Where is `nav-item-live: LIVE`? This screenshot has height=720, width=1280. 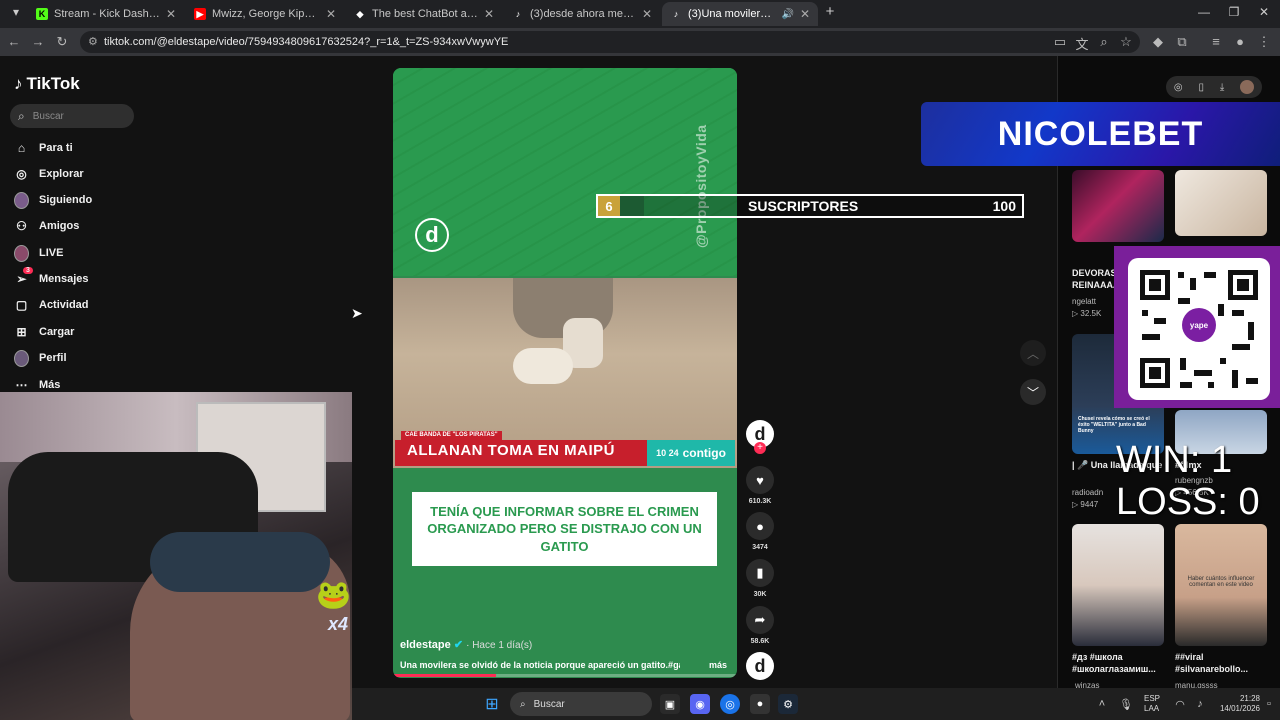
nav-item-live: LIVE is located at coordinates (38, 253).